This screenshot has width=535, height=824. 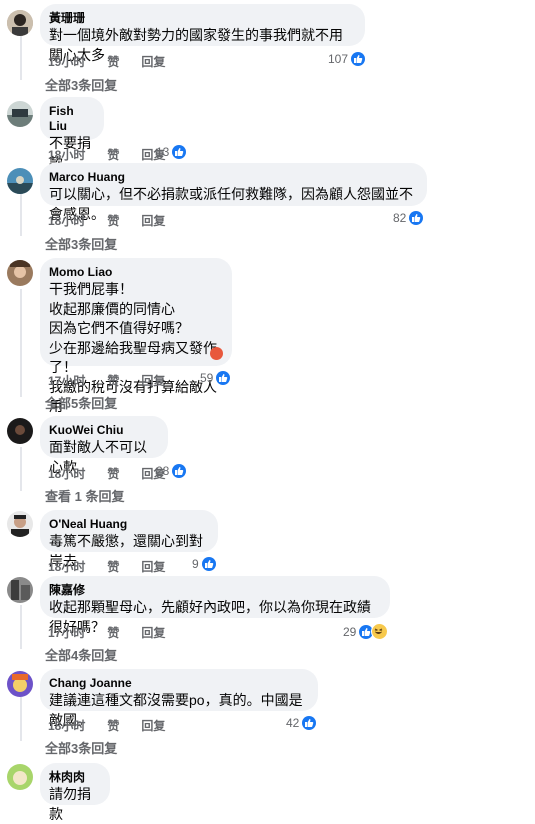 What do you see at coordinates (408, 218) in the screenshot?
I see `reaction-summary: 82` at bounding box center [408, 218].